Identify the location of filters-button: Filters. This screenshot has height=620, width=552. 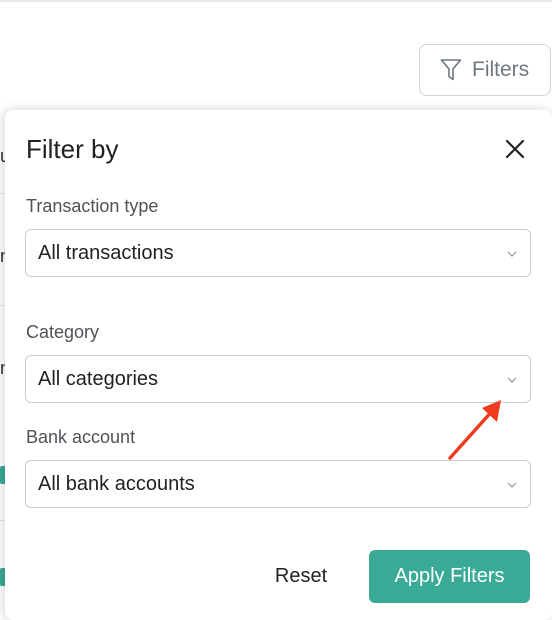
(485, 70).